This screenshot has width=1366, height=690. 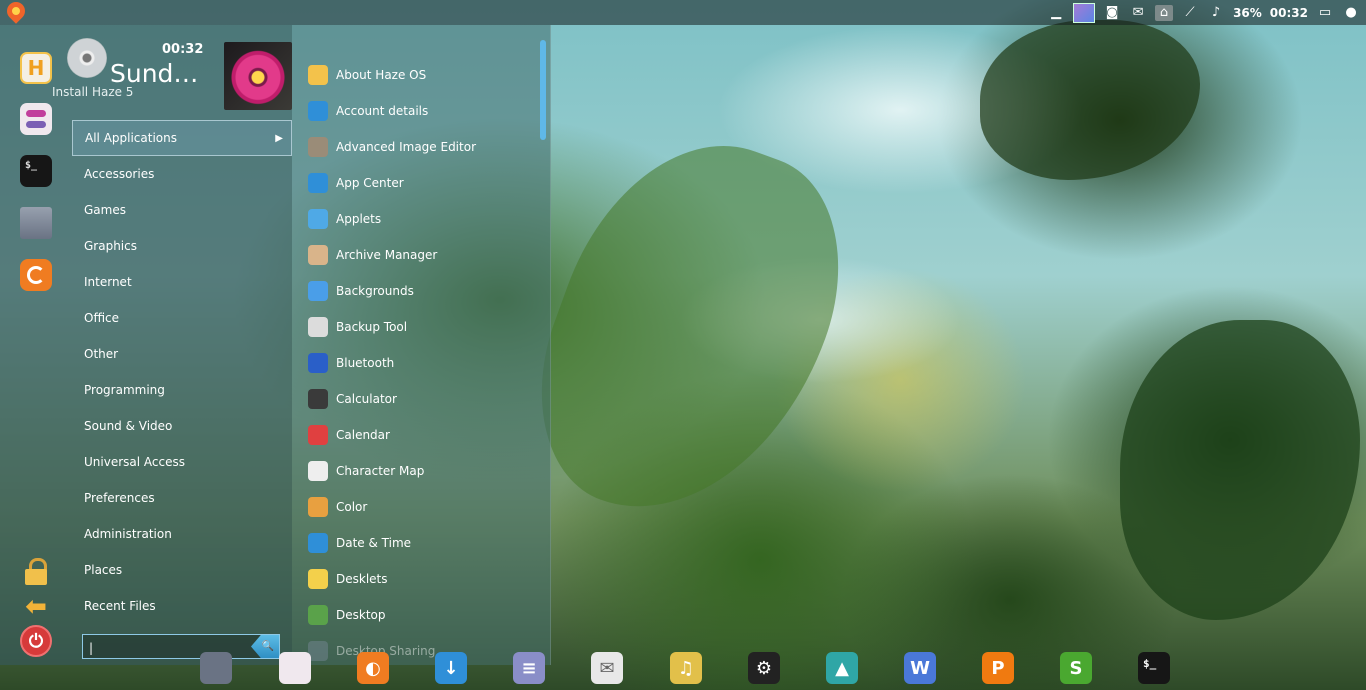 What do you see at coordinates (318, 399) in the screenshot?
I see `calculator-icon` at bounding box center [318, 399].